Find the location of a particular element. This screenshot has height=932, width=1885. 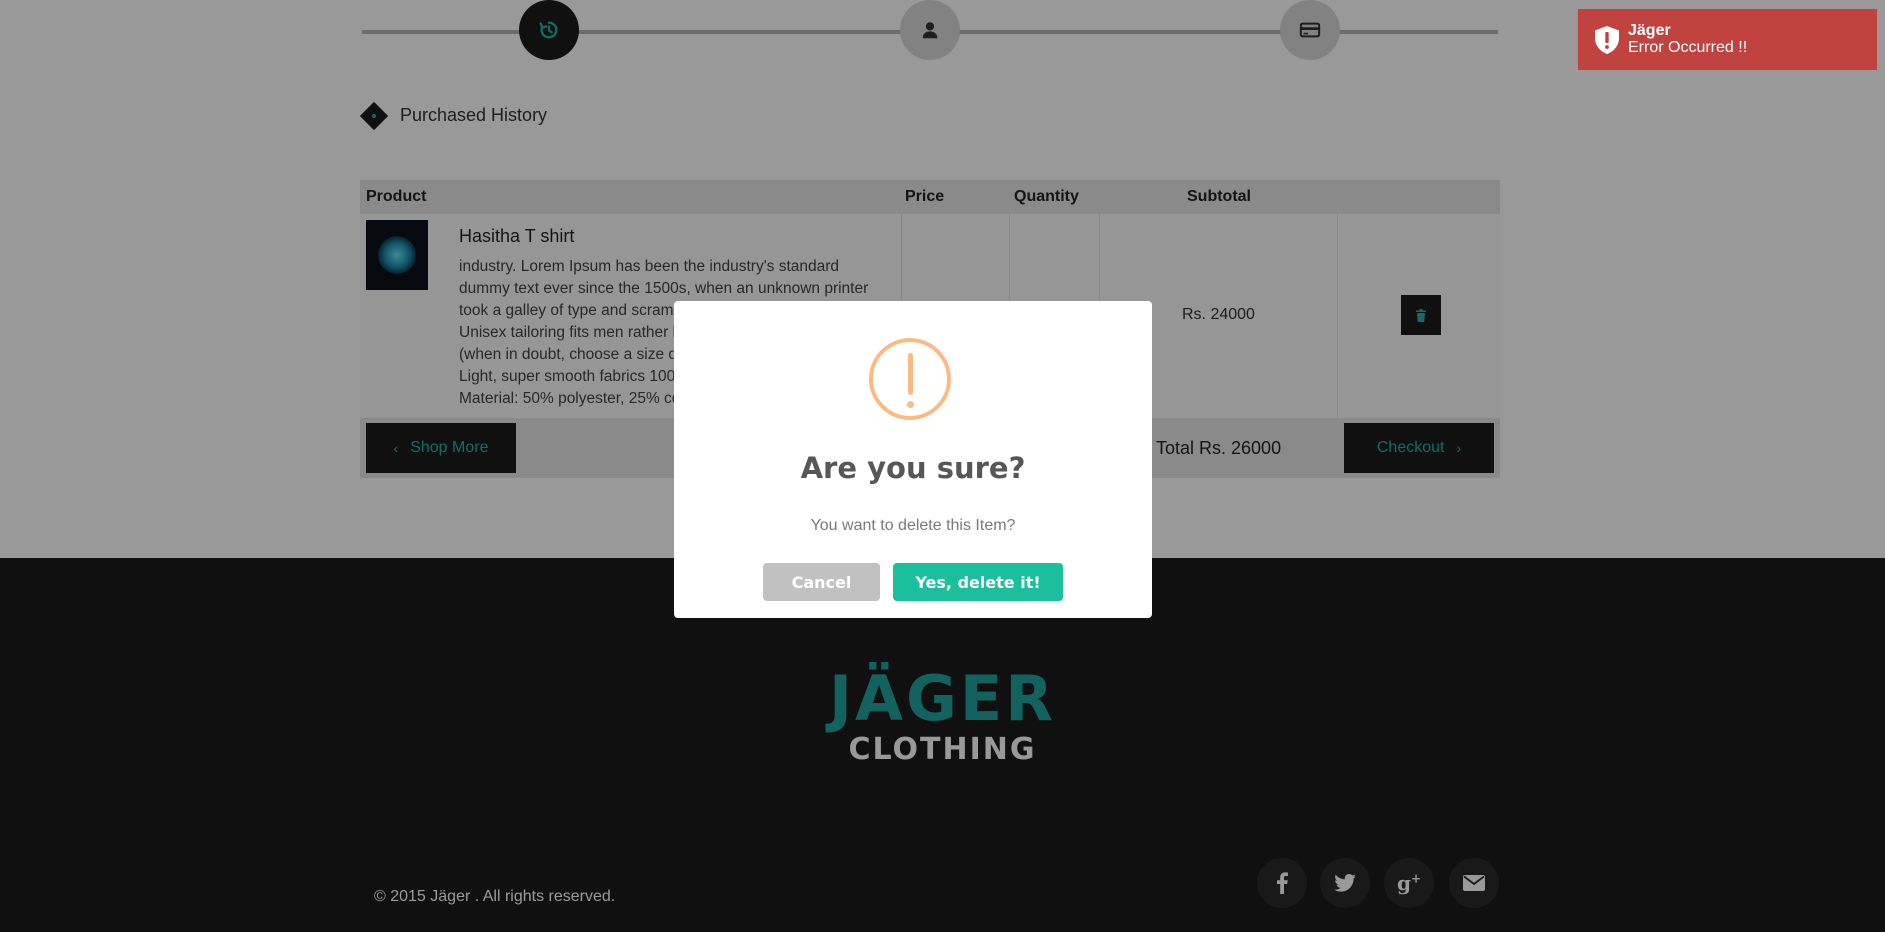

dialog-text: You want to delete this Item? is located at coordinates (913, 525).